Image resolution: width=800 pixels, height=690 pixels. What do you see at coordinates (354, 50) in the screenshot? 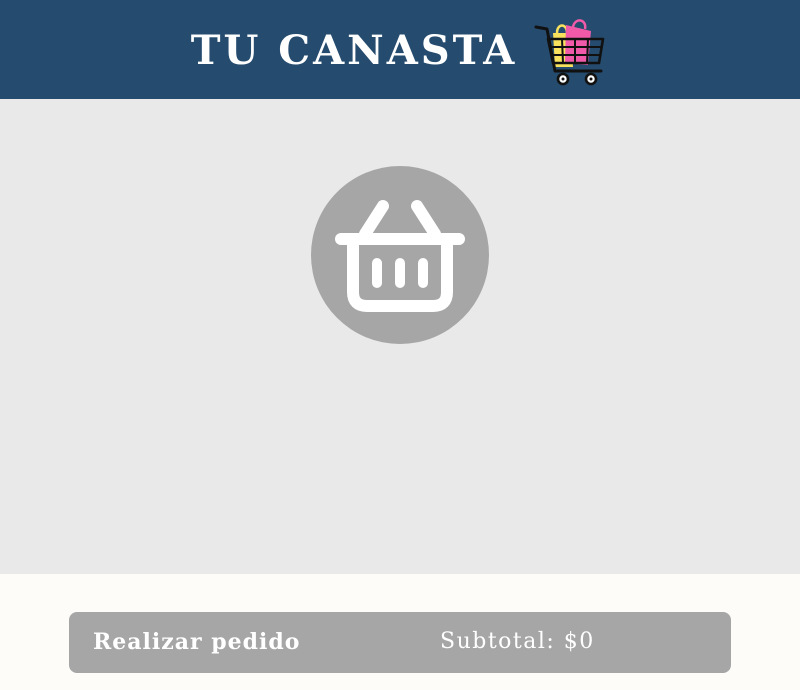
I see `page-title: TU CANASTA` at bounding box center [354, 50].